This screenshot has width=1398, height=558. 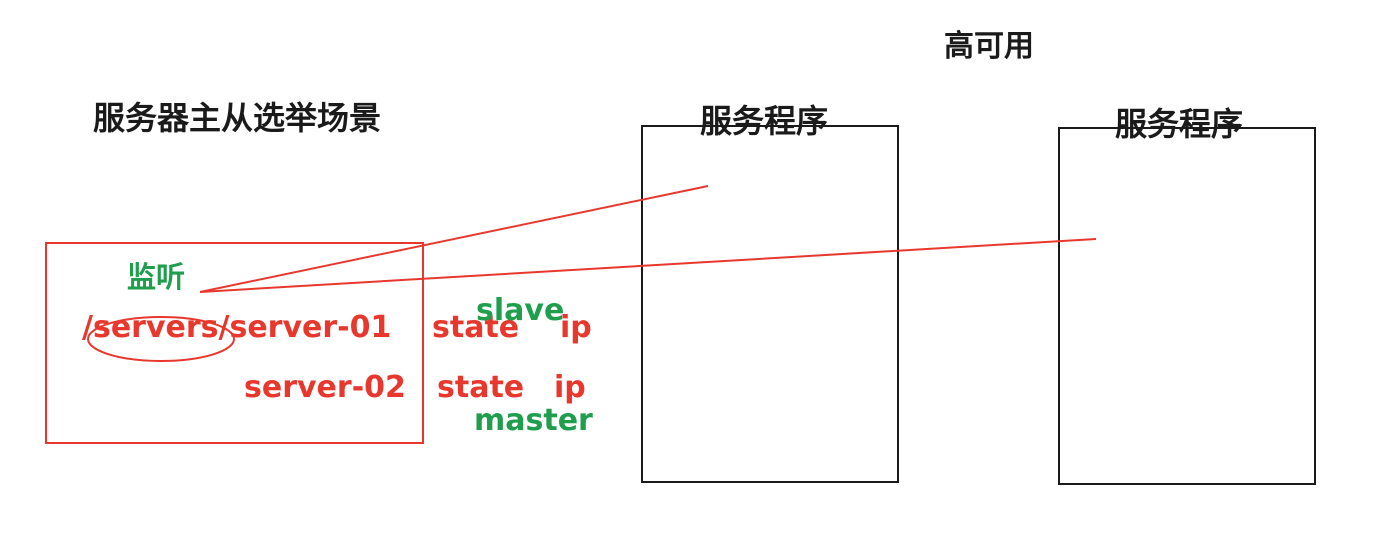 I want to click on server-01-path: /servers/server-01, so click(x=237, y=327).